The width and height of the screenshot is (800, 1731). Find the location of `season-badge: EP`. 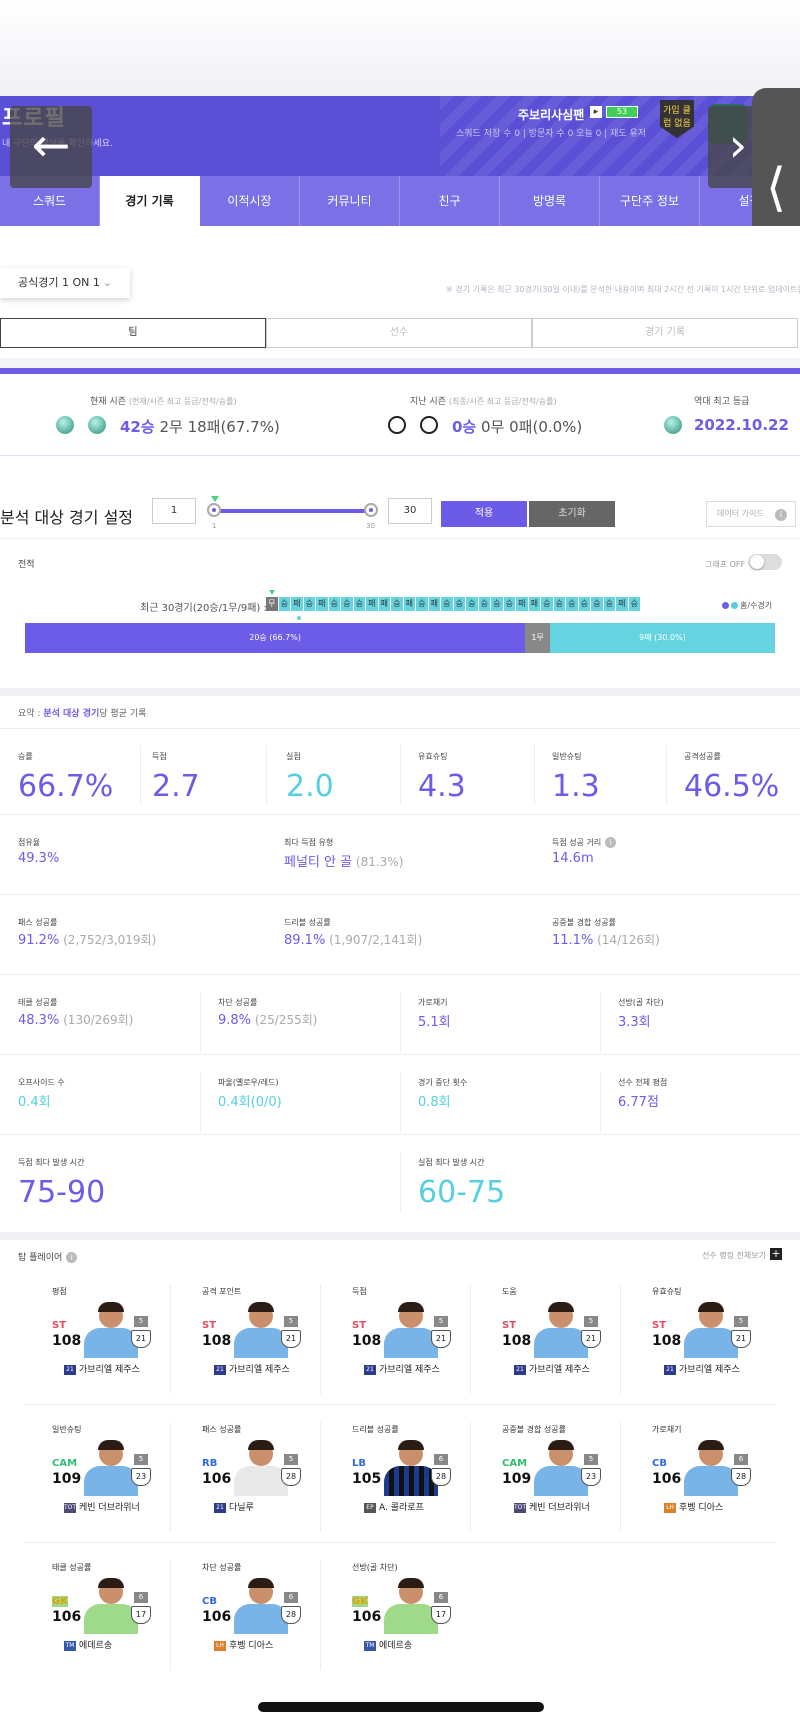

season-badge: EP is located at coordinates (370, 1507).